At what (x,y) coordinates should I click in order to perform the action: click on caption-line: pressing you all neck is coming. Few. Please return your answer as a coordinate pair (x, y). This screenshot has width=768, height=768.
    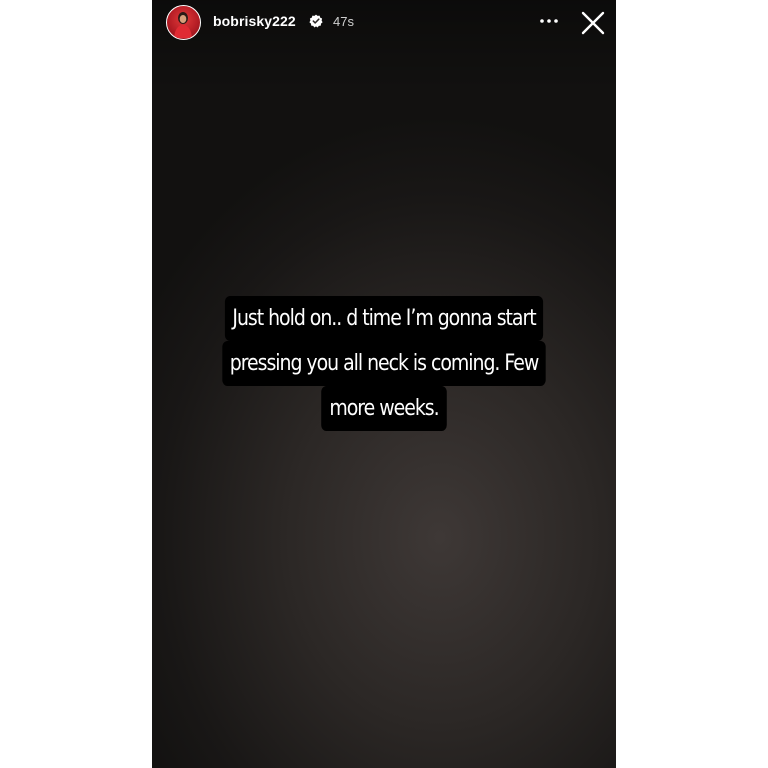
    Looking at the image, I should click on (384, 363).